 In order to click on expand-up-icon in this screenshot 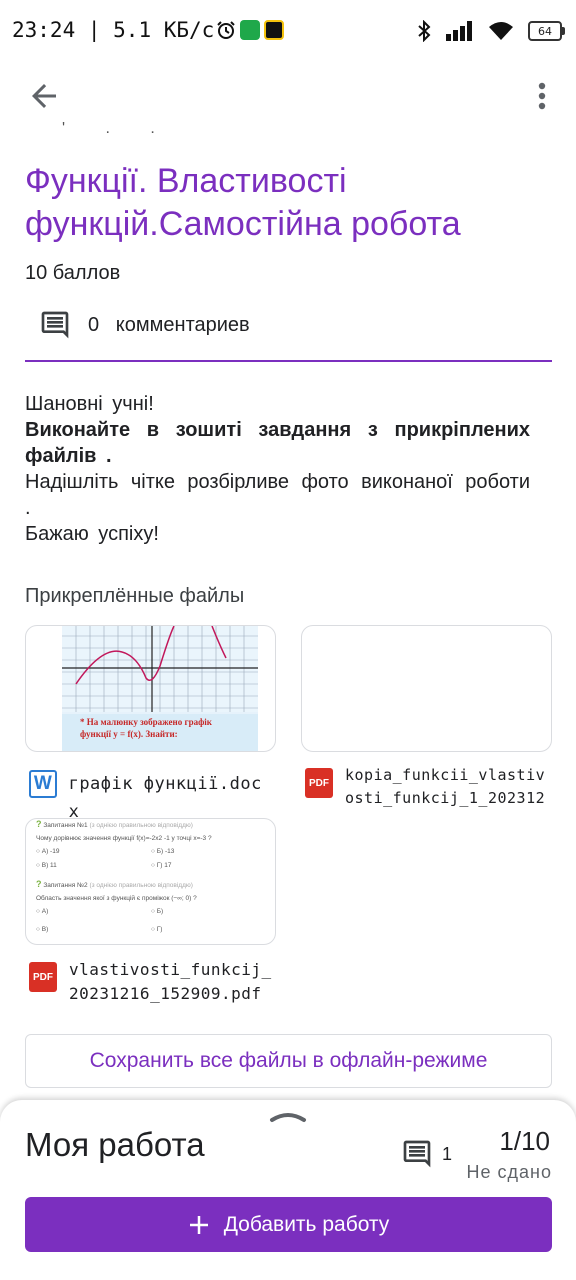, I will do `click(288, 1116)`.